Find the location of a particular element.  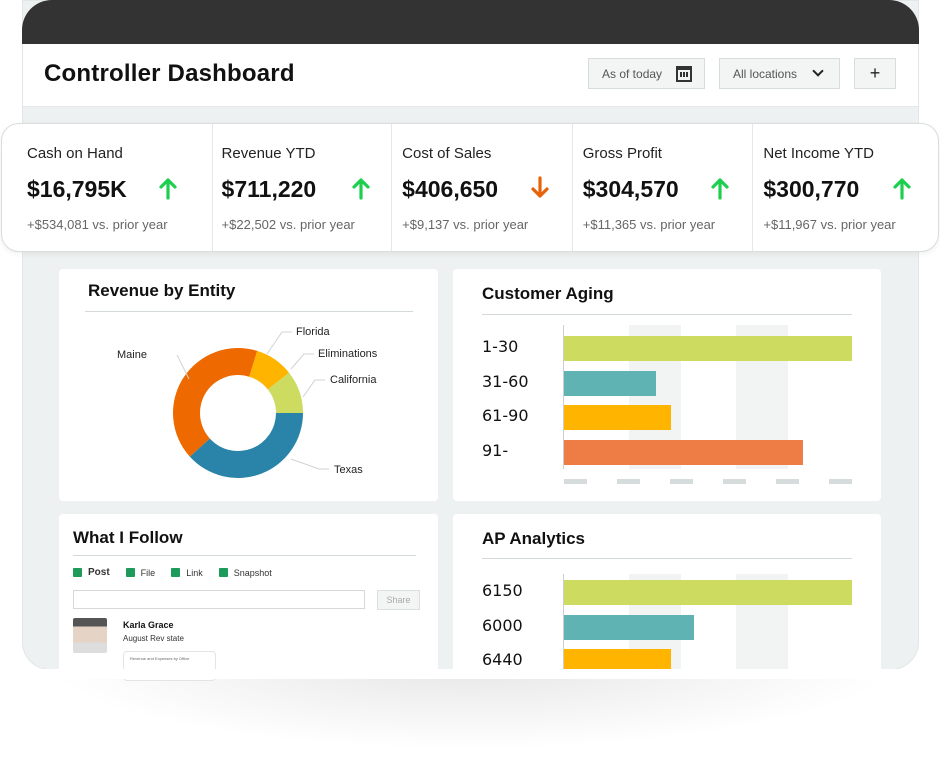

kpi-value: $304,570 is located at coordinates (630, 189).